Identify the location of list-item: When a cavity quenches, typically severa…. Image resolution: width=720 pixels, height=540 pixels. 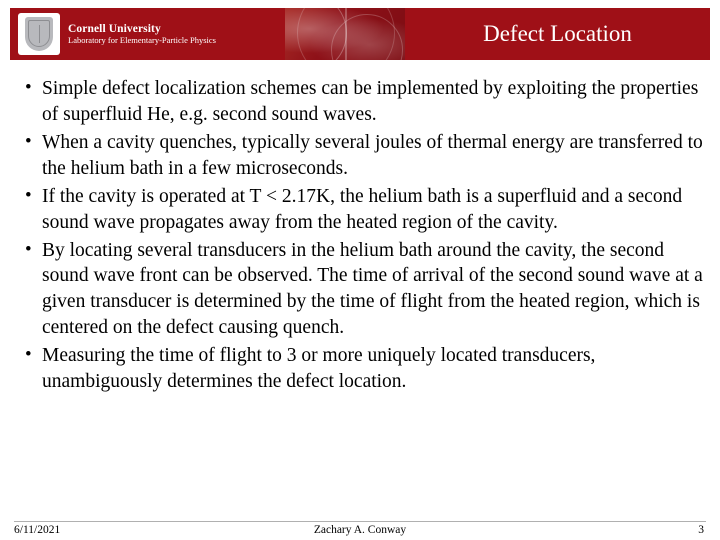
(361, 155).